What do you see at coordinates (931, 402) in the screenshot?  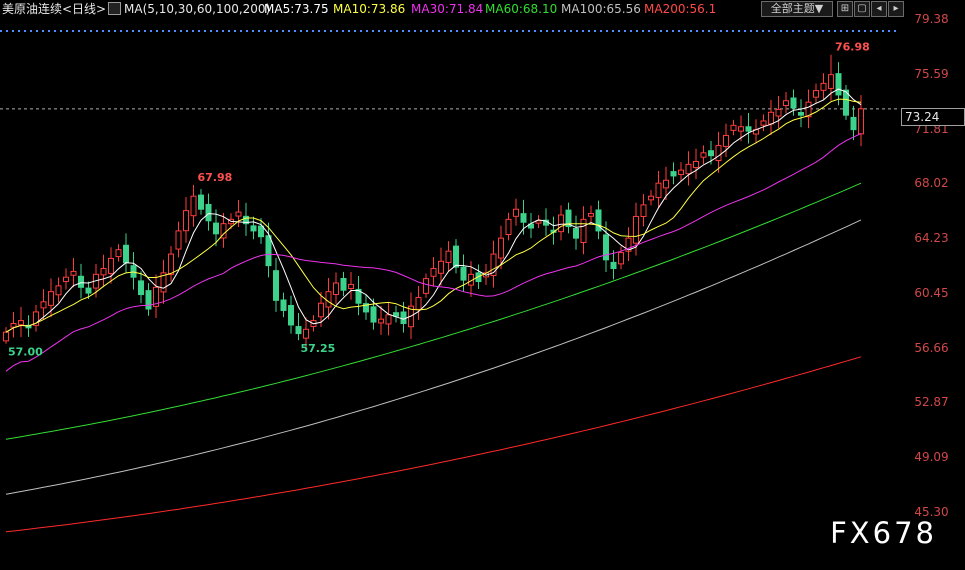 I see `price-tick-label: 52.87` at bounding box center [931, 402].